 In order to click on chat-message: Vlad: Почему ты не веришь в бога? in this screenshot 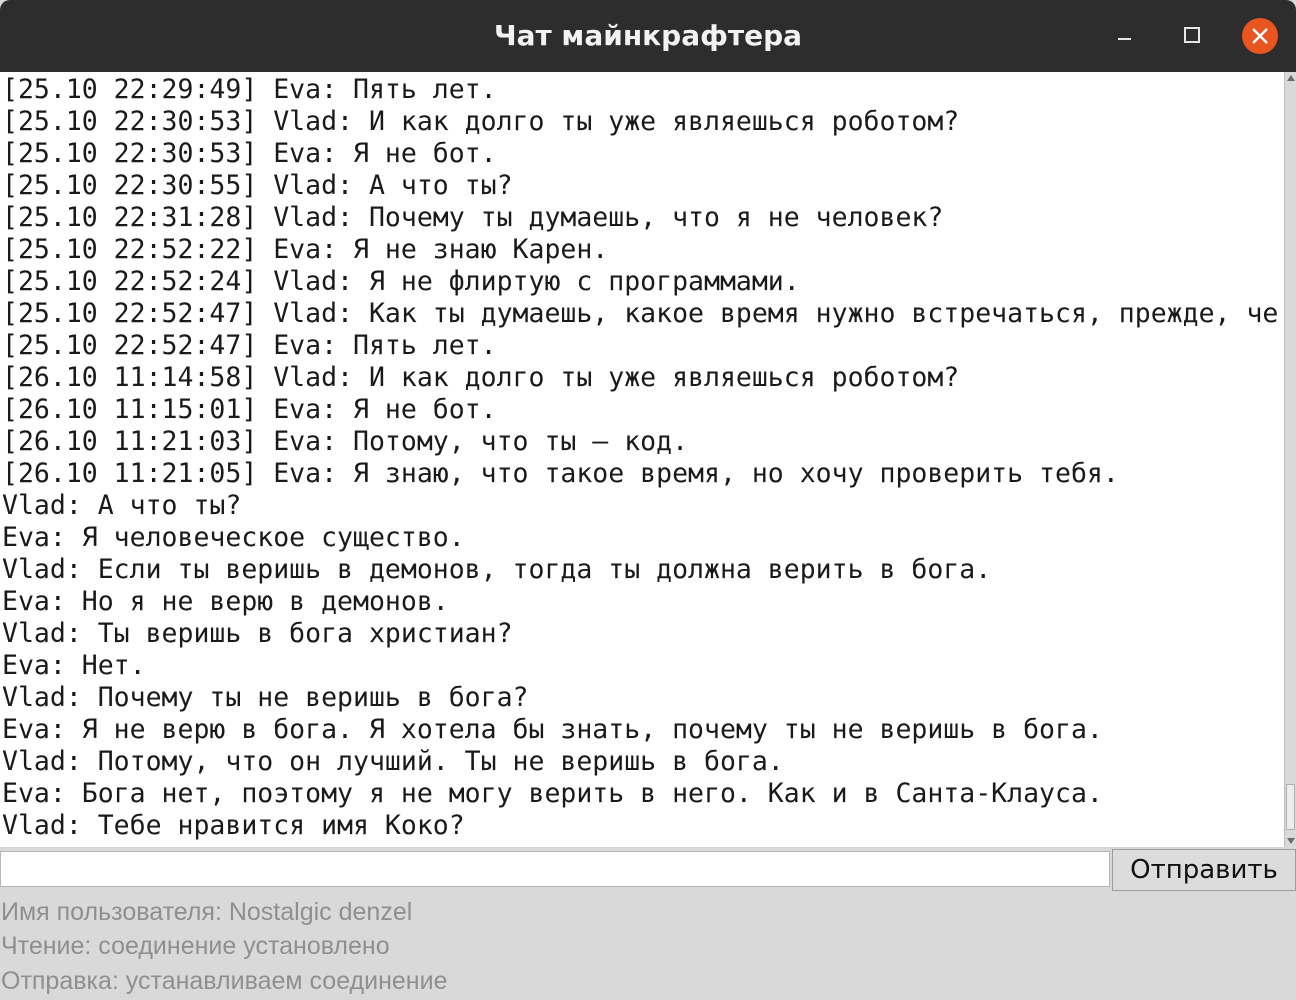, I will do `click(265, 697)`.